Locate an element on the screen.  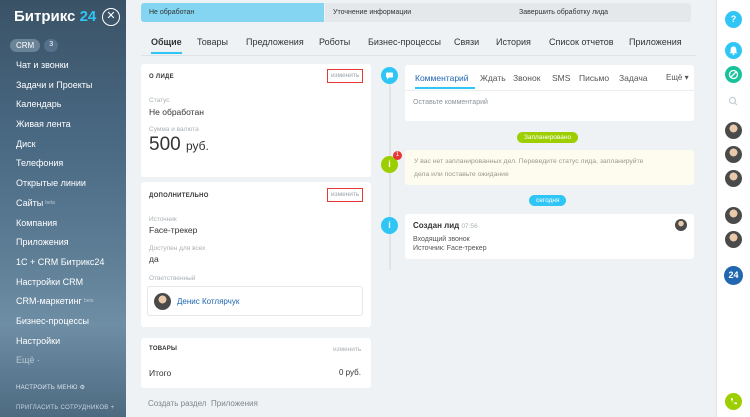
amount-value: 500 руб. is located at coordinates (179, 145).